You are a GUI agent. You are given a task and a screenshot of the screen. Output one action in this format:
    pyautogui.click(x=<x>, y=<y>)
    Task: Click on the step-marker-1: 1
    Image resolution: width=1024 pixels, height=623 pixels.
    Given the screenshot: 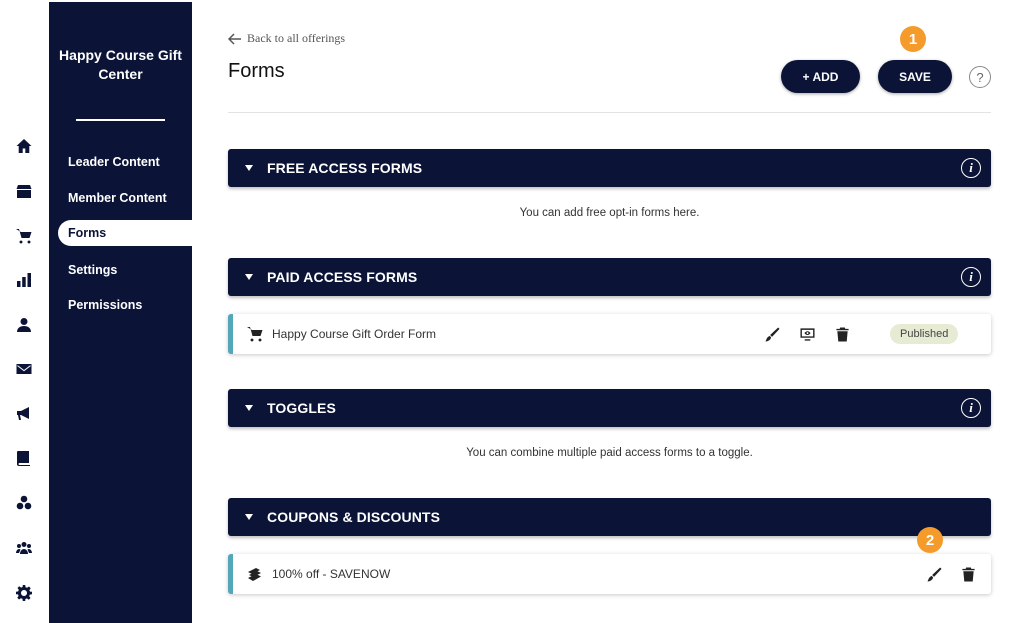 What is the action you would take?
    pyautogui.click(x=913, y=39)
    